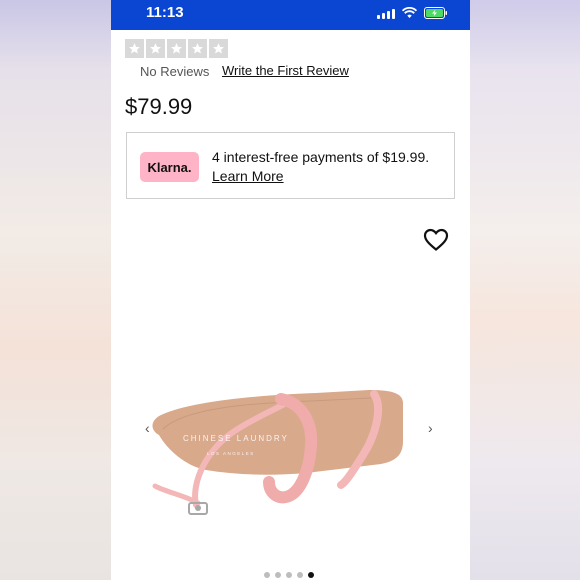 This screenshot has height=580, width=580. I want to click on carousel-dot-active, so click(311, 575).